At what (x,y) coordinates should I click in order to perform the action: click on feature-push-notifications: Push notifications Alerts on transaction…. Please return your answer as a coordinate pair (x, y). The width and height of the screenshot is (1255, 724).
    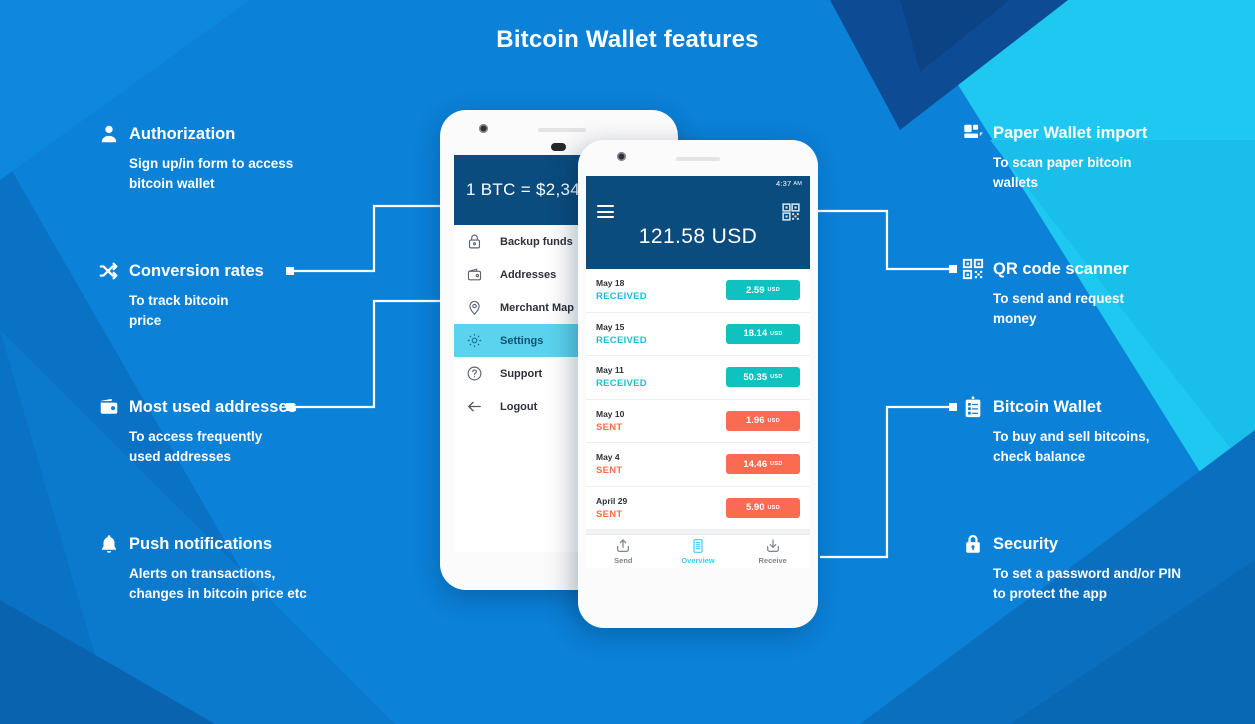
    Looking at the image, I should click on (202, 568).